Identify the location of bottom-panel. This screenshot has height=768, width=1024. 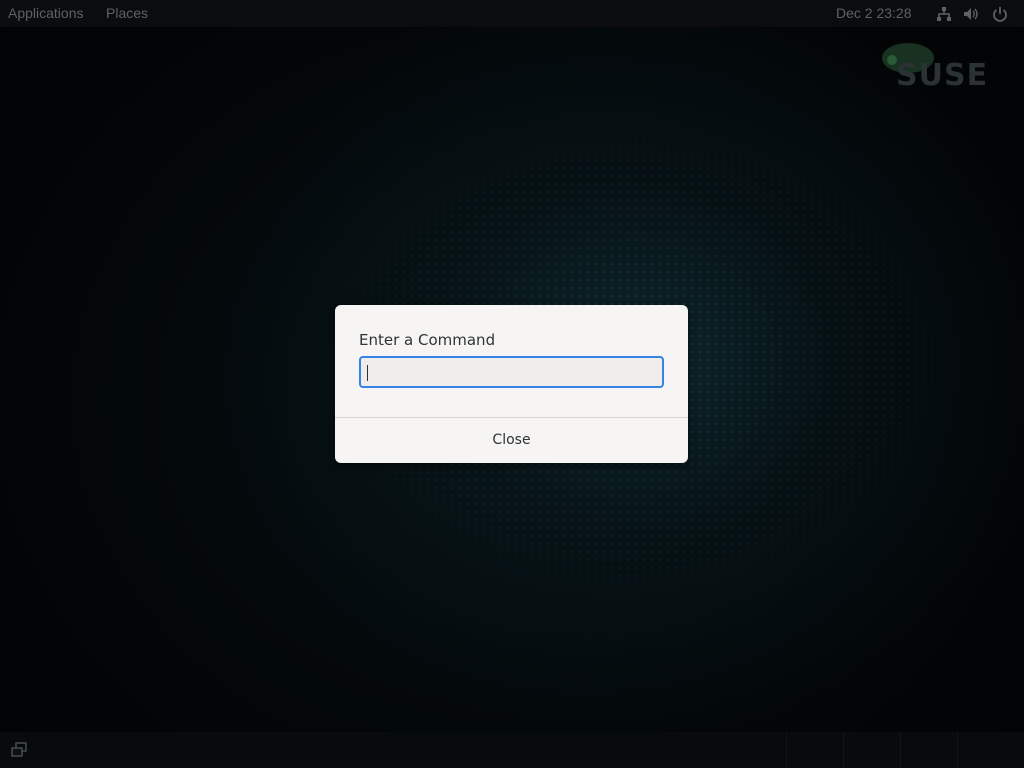
(512, 750).